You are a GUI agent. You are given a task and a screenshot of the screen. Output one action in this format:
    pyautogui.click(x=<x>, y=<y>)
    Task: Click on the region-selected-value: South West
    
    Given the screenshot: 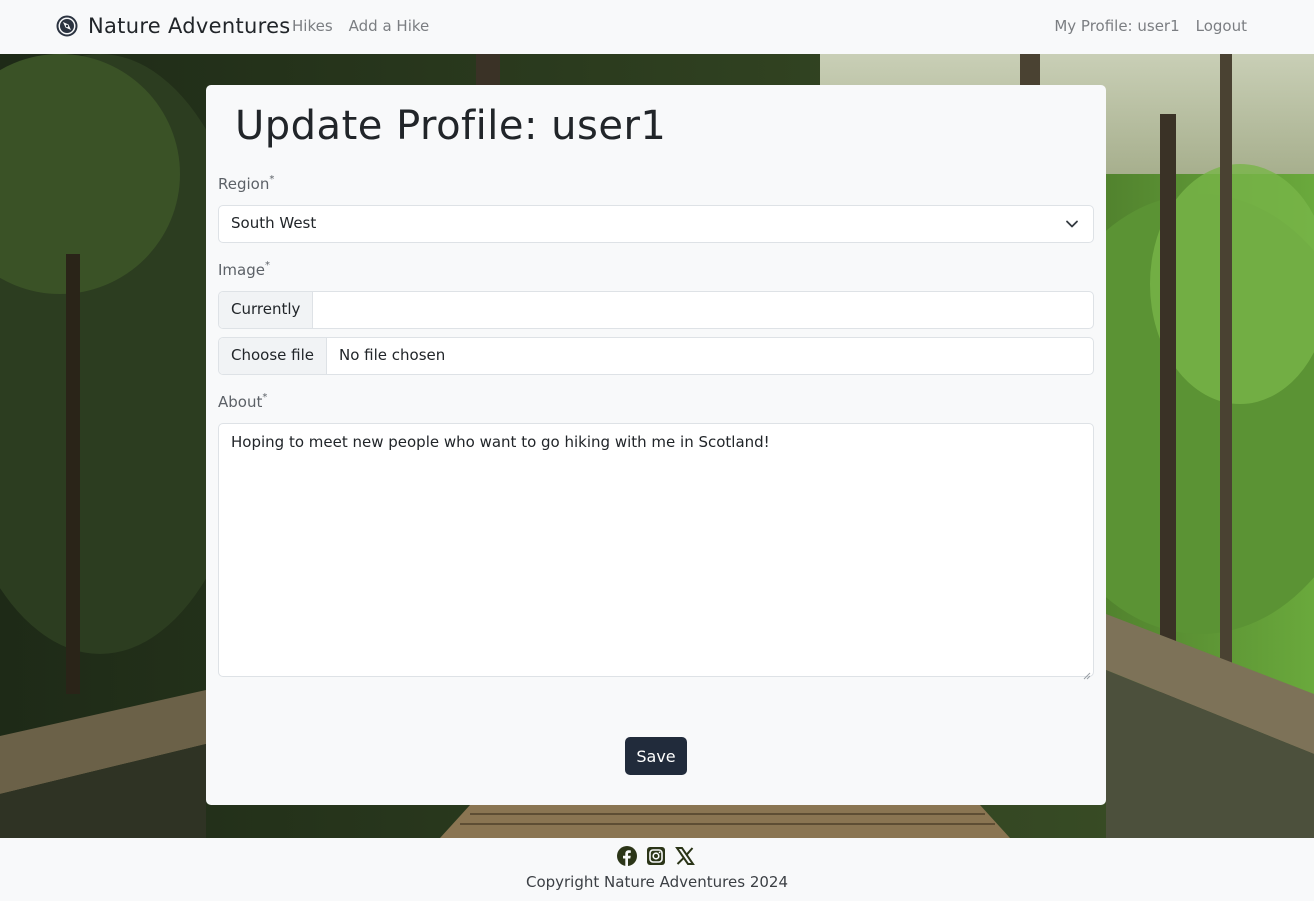 What is the action you would take?
    pyautogui.click(x=274, y=223)
    